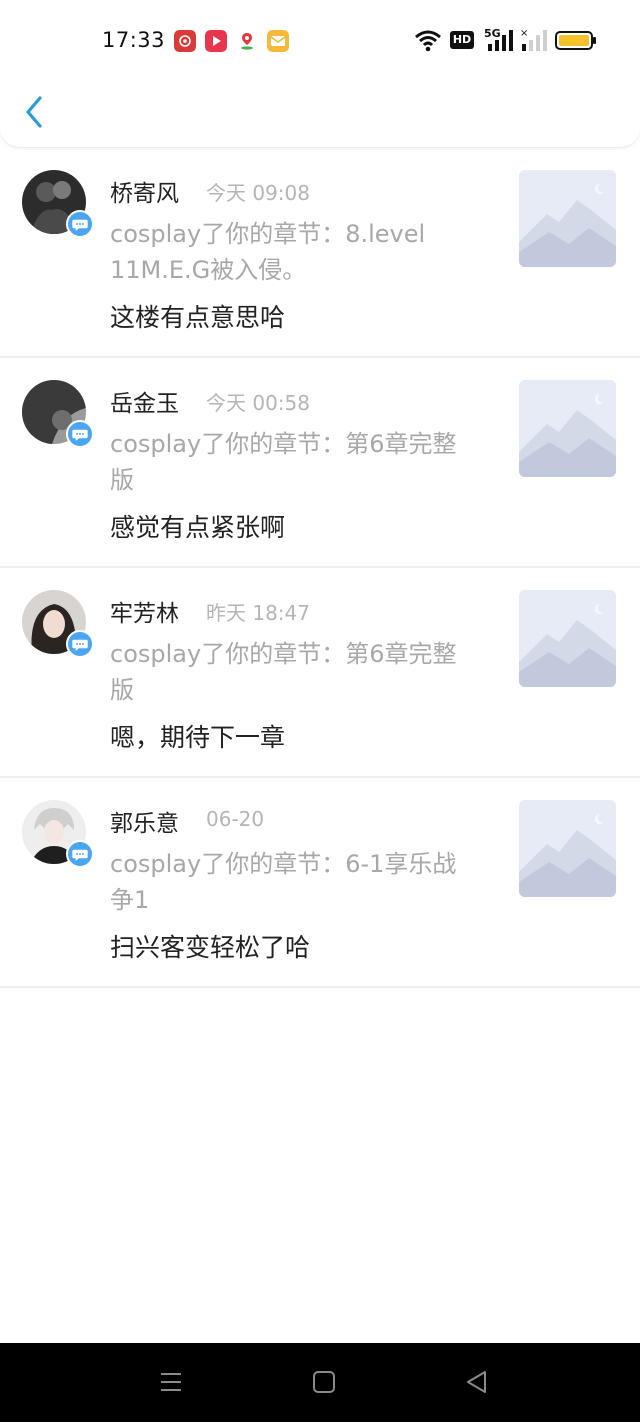 This screenshot has height=1422, width=640. Describe the element at coordinates (144, 611) in the screenshot. I see `username: 牢芳林` at that location.